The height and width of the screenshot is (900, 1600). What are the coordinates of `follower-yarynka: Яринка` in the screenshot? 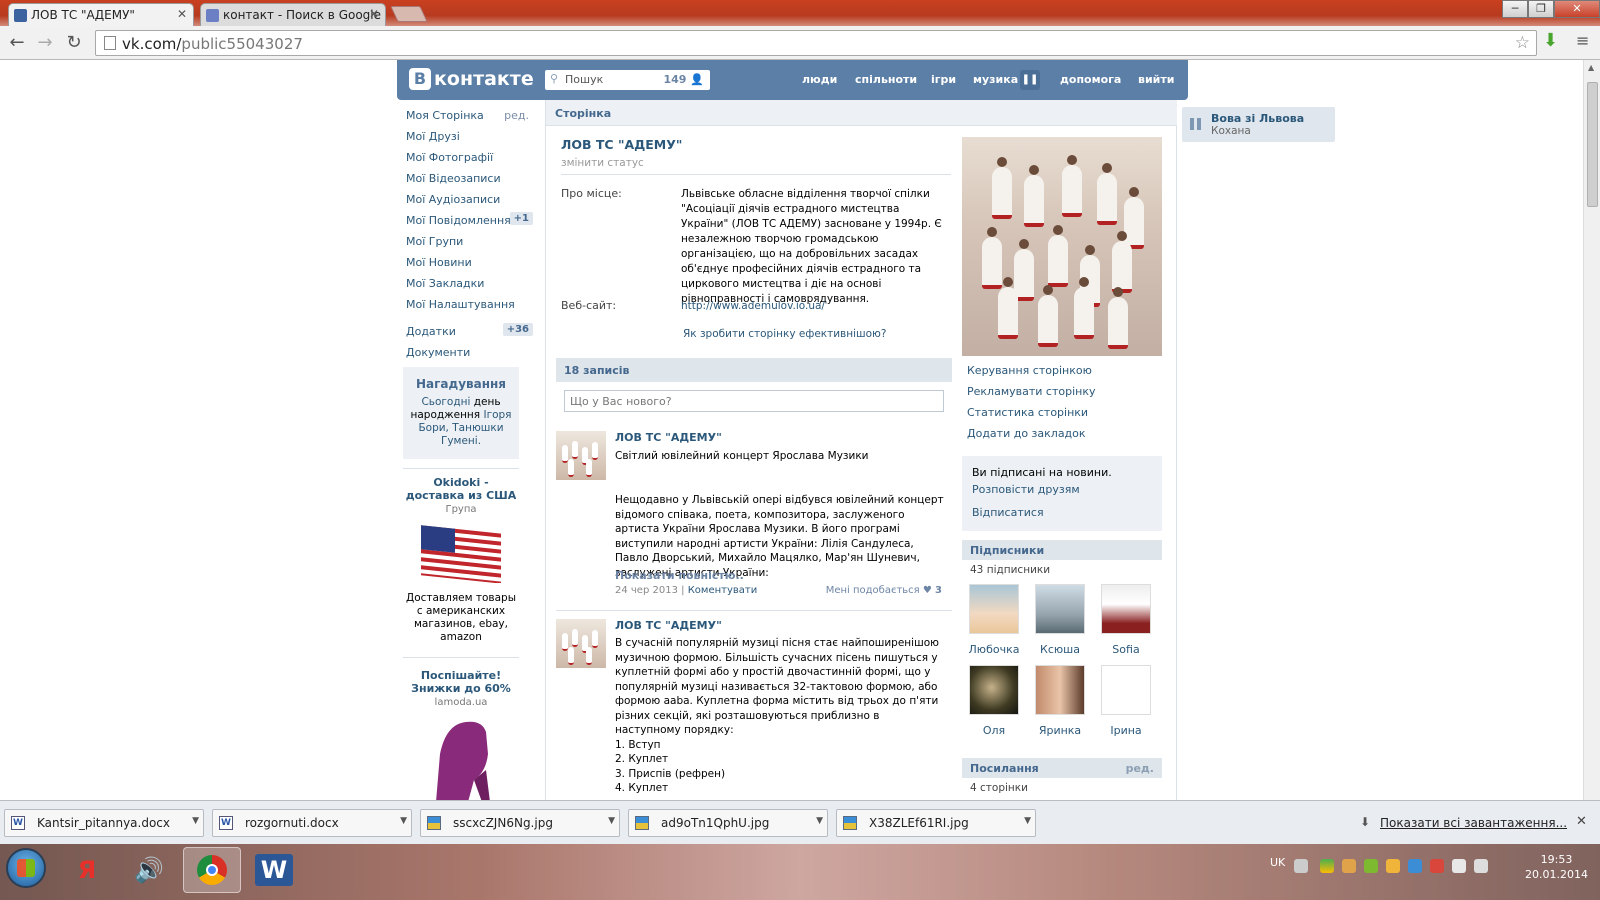 It's located at (1060, 701).